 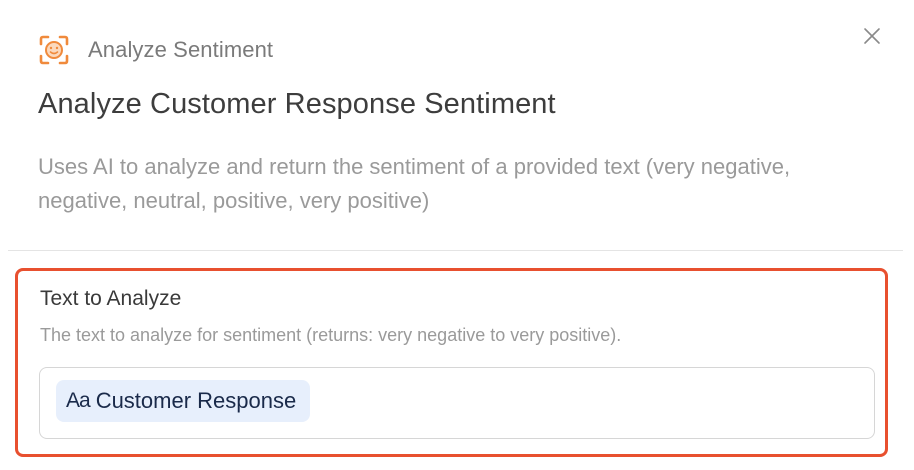 What do you see at coordinates (78, 400) in the screenshot?
I see `text-type-icon: Aa` at bounding box center [78, 400].